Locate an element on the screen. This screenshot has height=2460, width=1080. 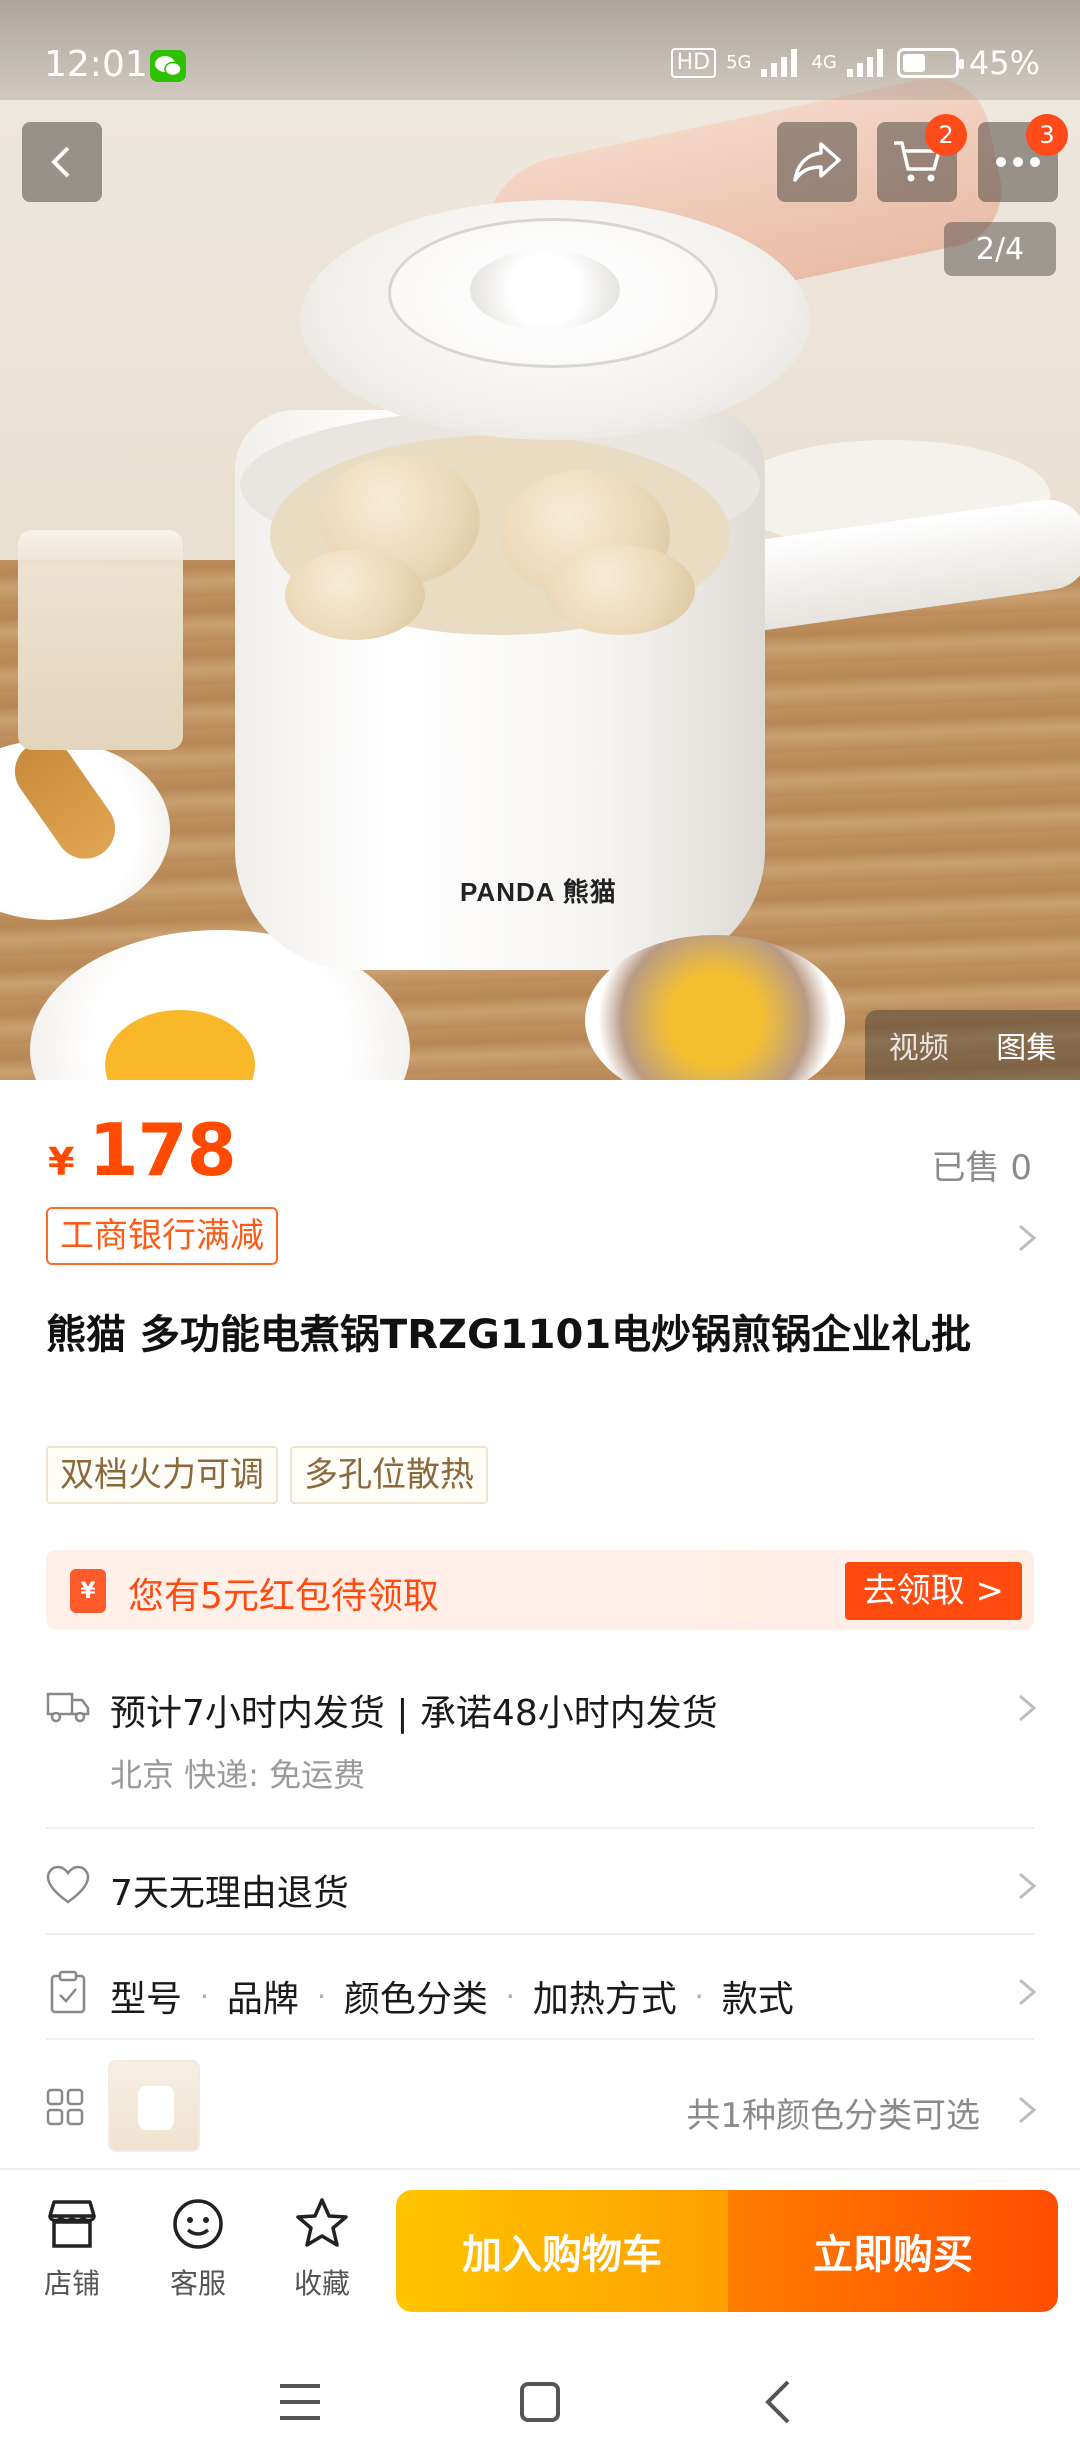
back-icon is located at coordinates (780, 2402).